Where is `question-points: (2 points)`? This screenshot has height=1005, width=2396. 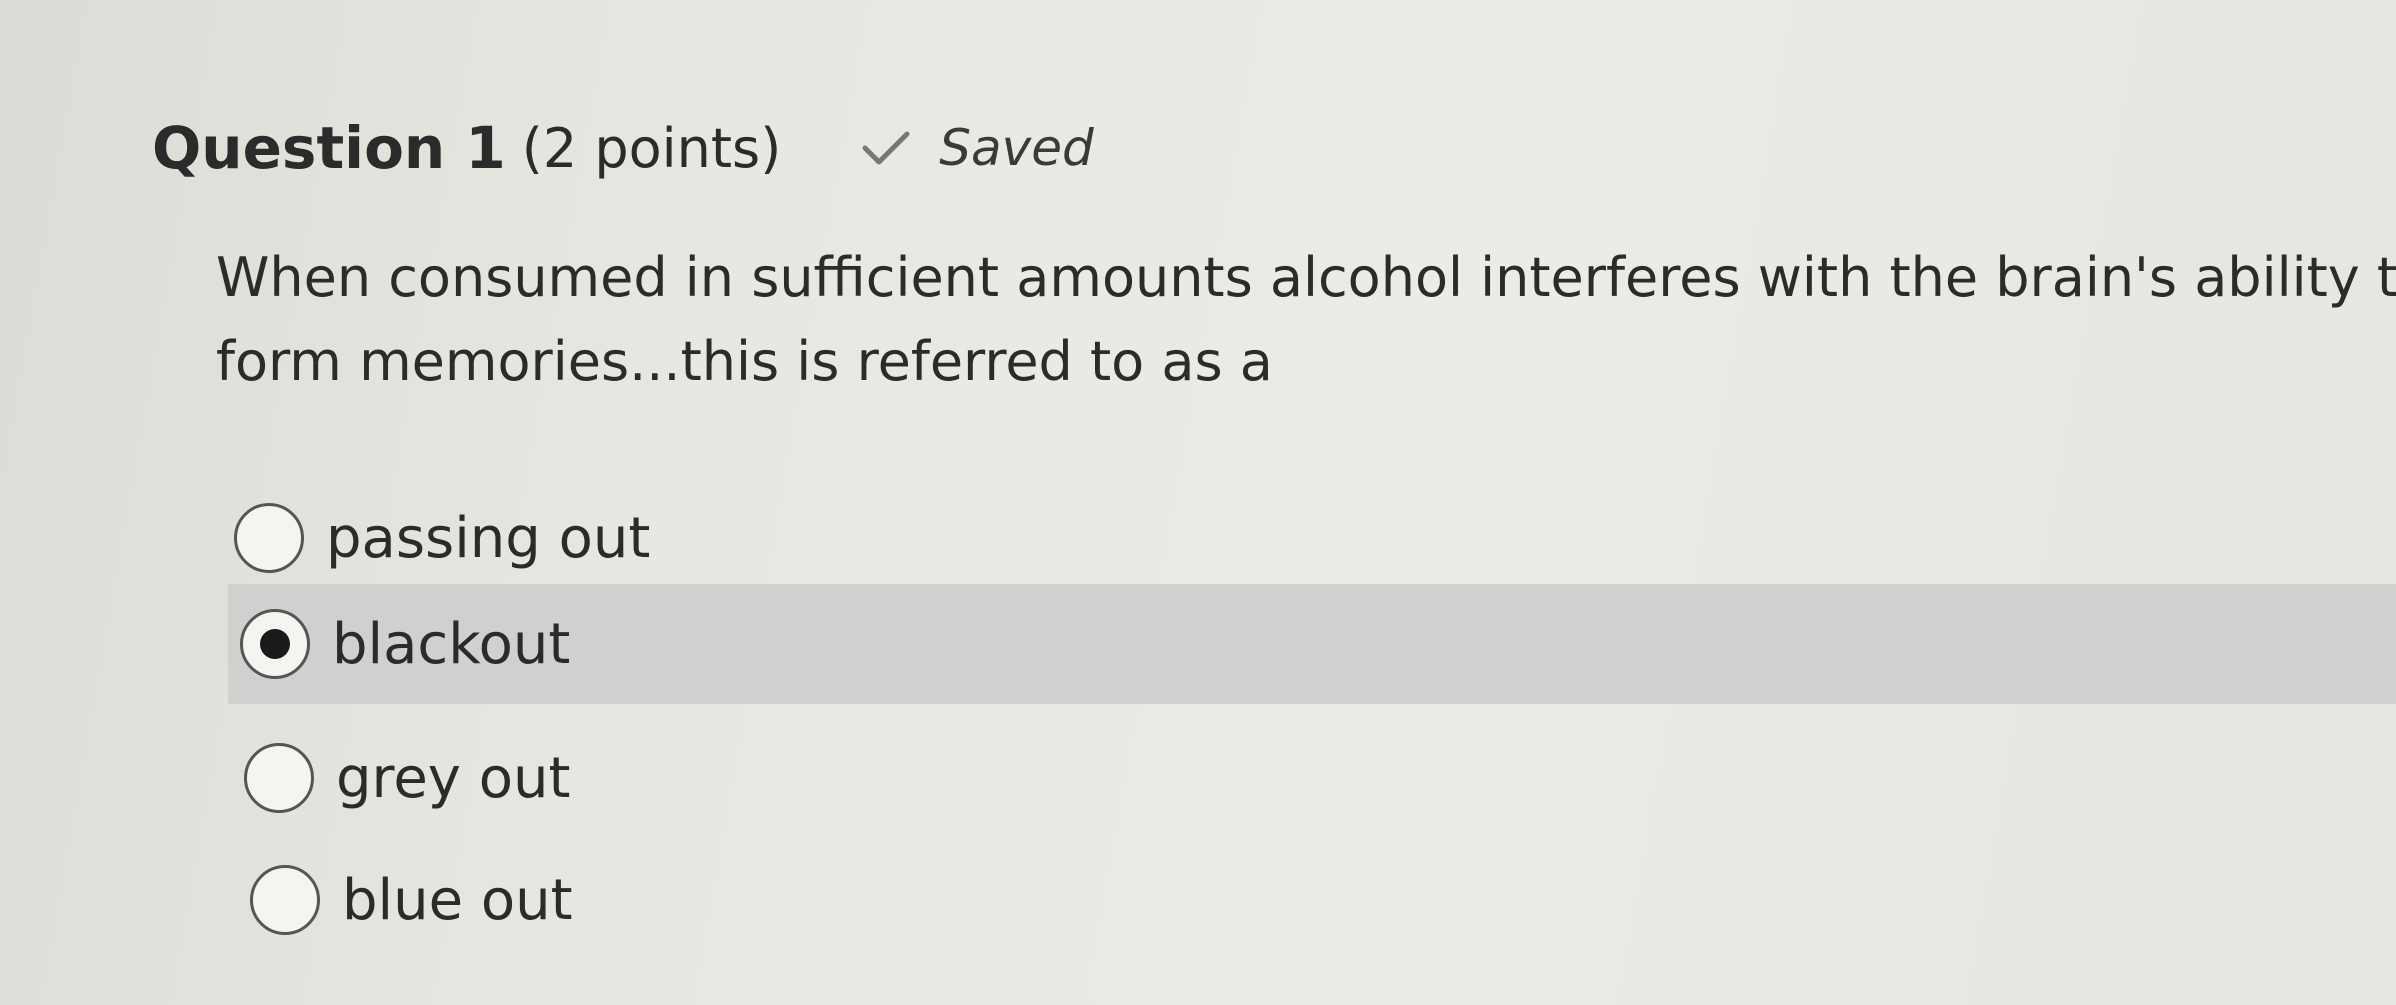 question-points: (2 points) is located at coordinates (651, 148).